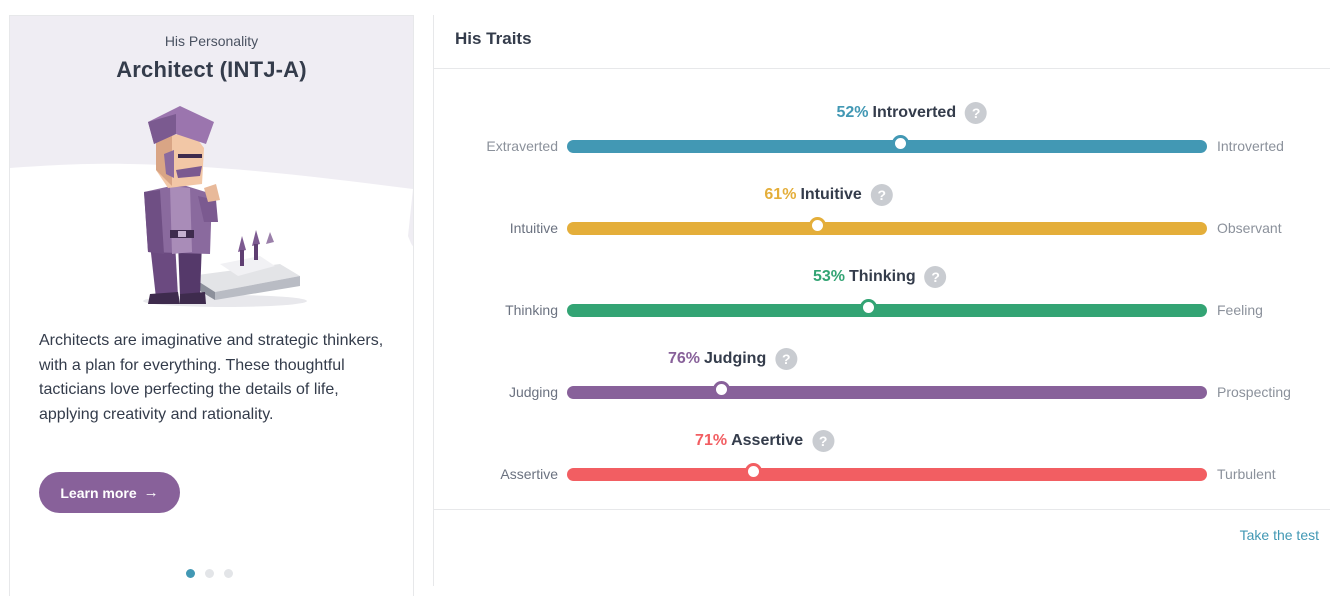 The image size is (1330, 596). Describe the element at coordinates (211, 41) in the screenshot. I see `card-subtitle: His Personality` at that location.